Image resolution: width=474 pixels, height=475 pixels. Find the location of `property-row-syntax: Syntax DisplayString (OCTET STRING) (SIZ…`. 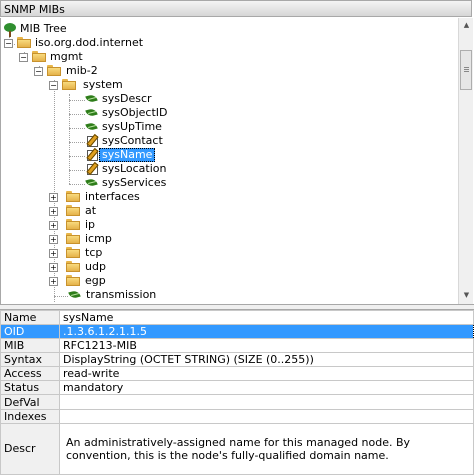

property-row-syntax: Syntax DisplayString (OCTET STRING) (SIZ… is located at coordinates (237, 360).